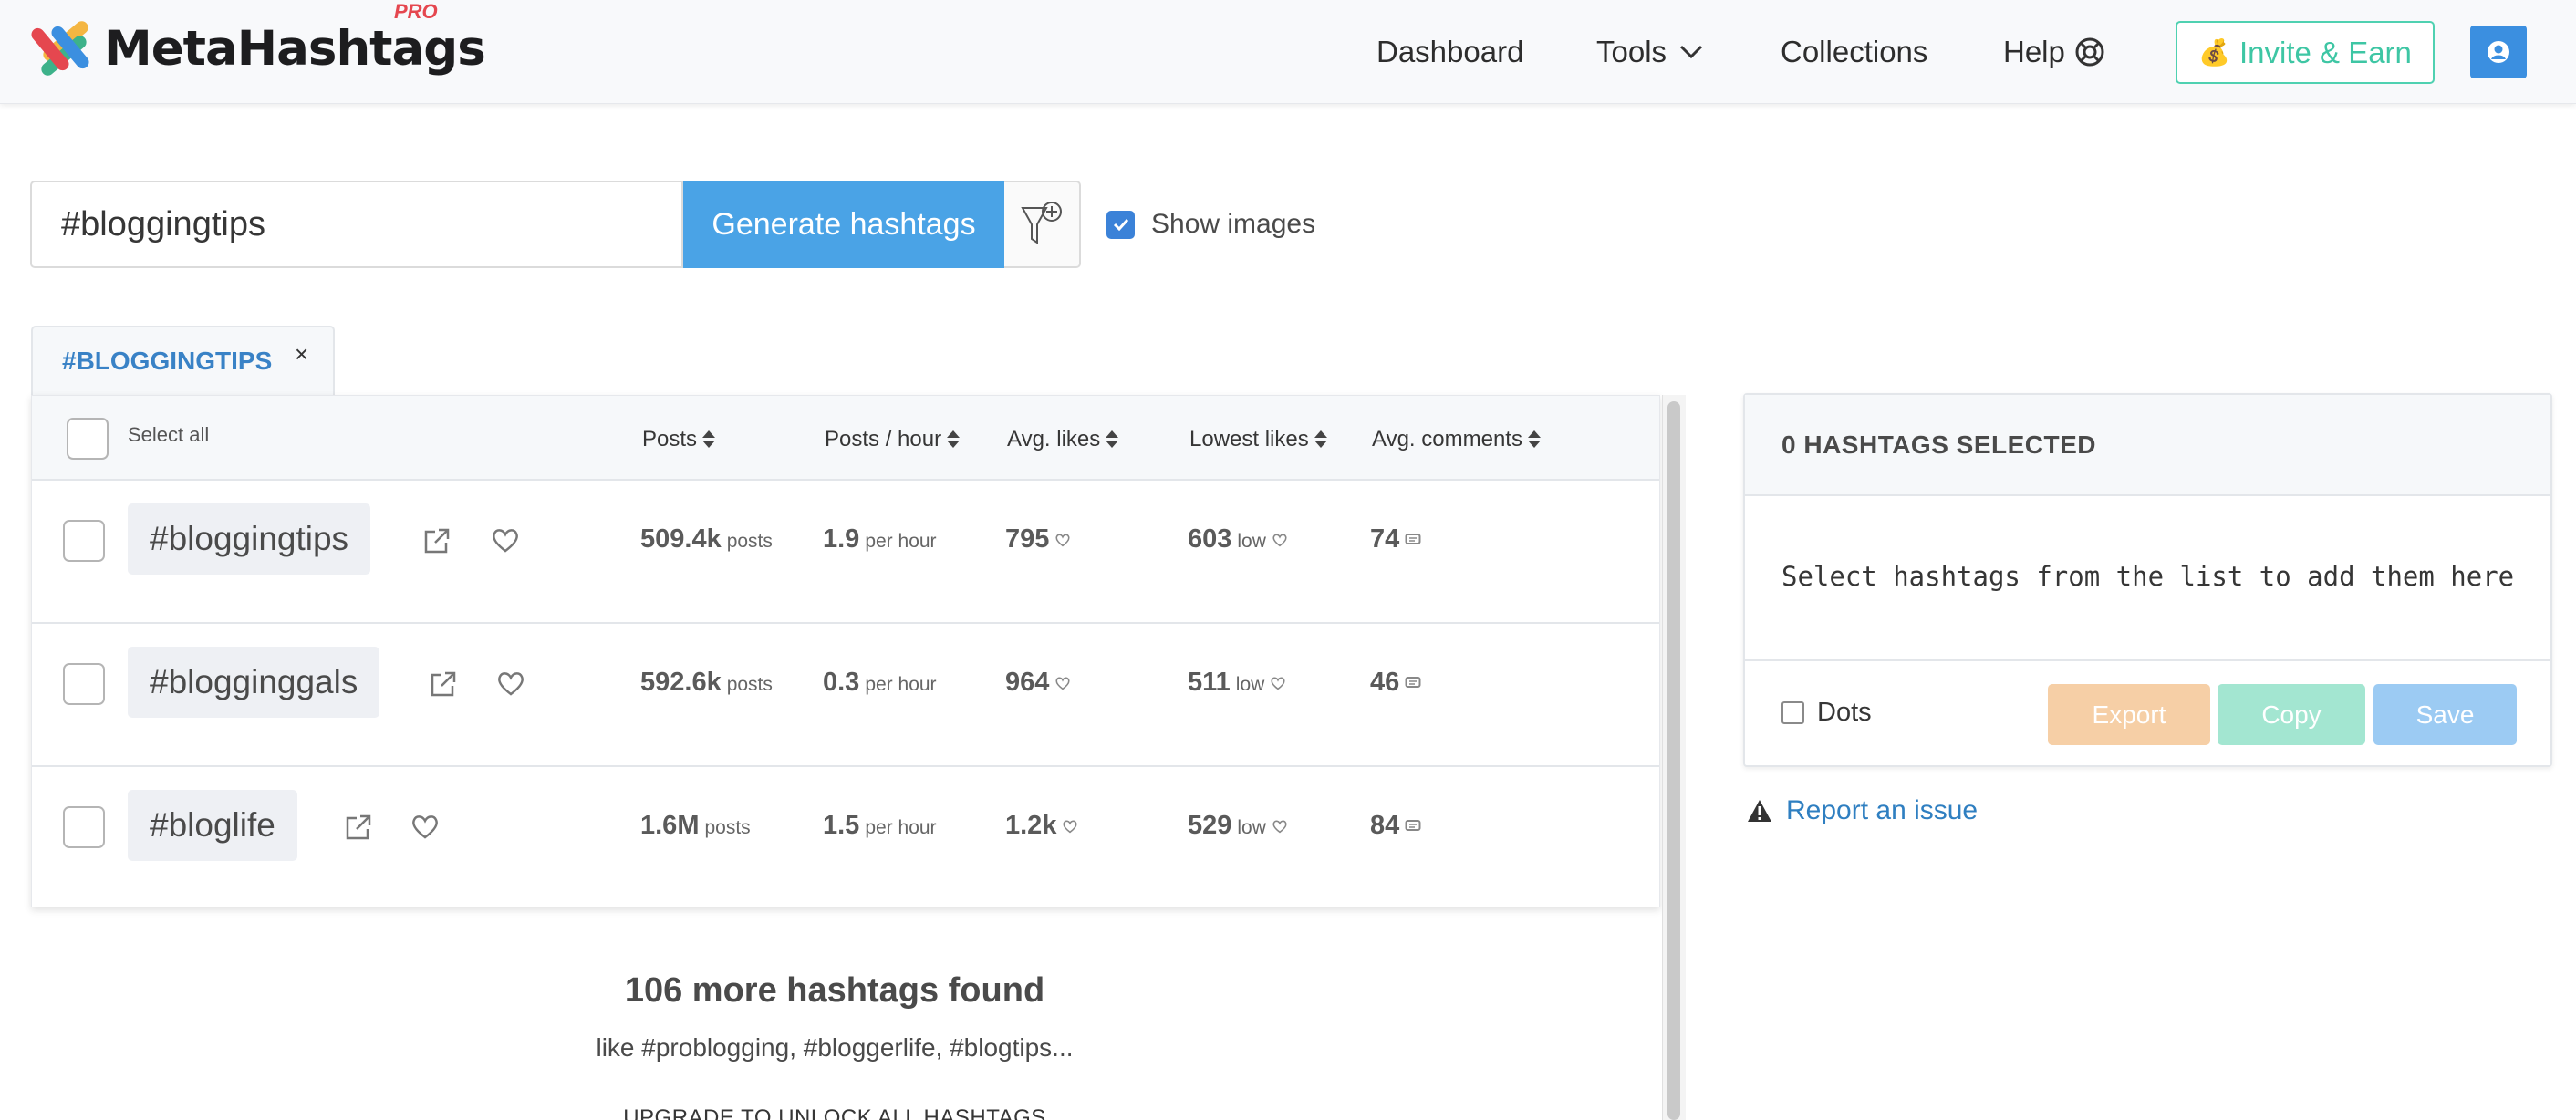 Image resolution: width=2576 pixels, height=1120 pixels. I want to click on nav-help: Help, so click(2054, 52).